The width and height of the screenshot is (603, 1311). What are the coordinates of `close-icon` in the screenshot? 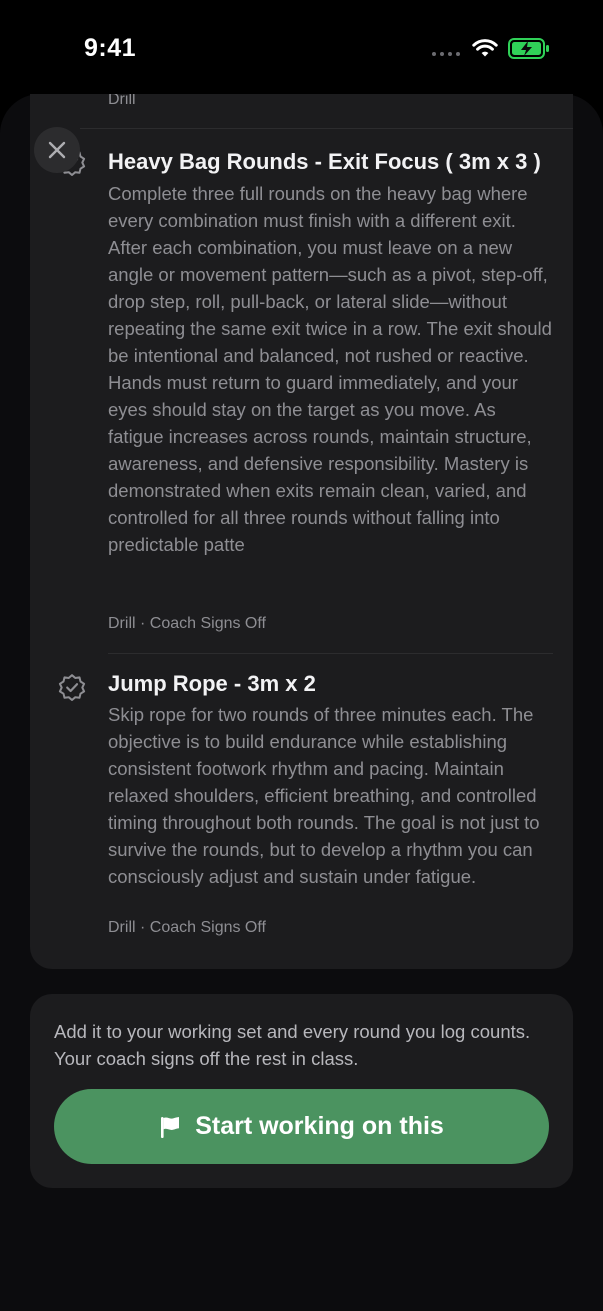 It's located at (57, 150).